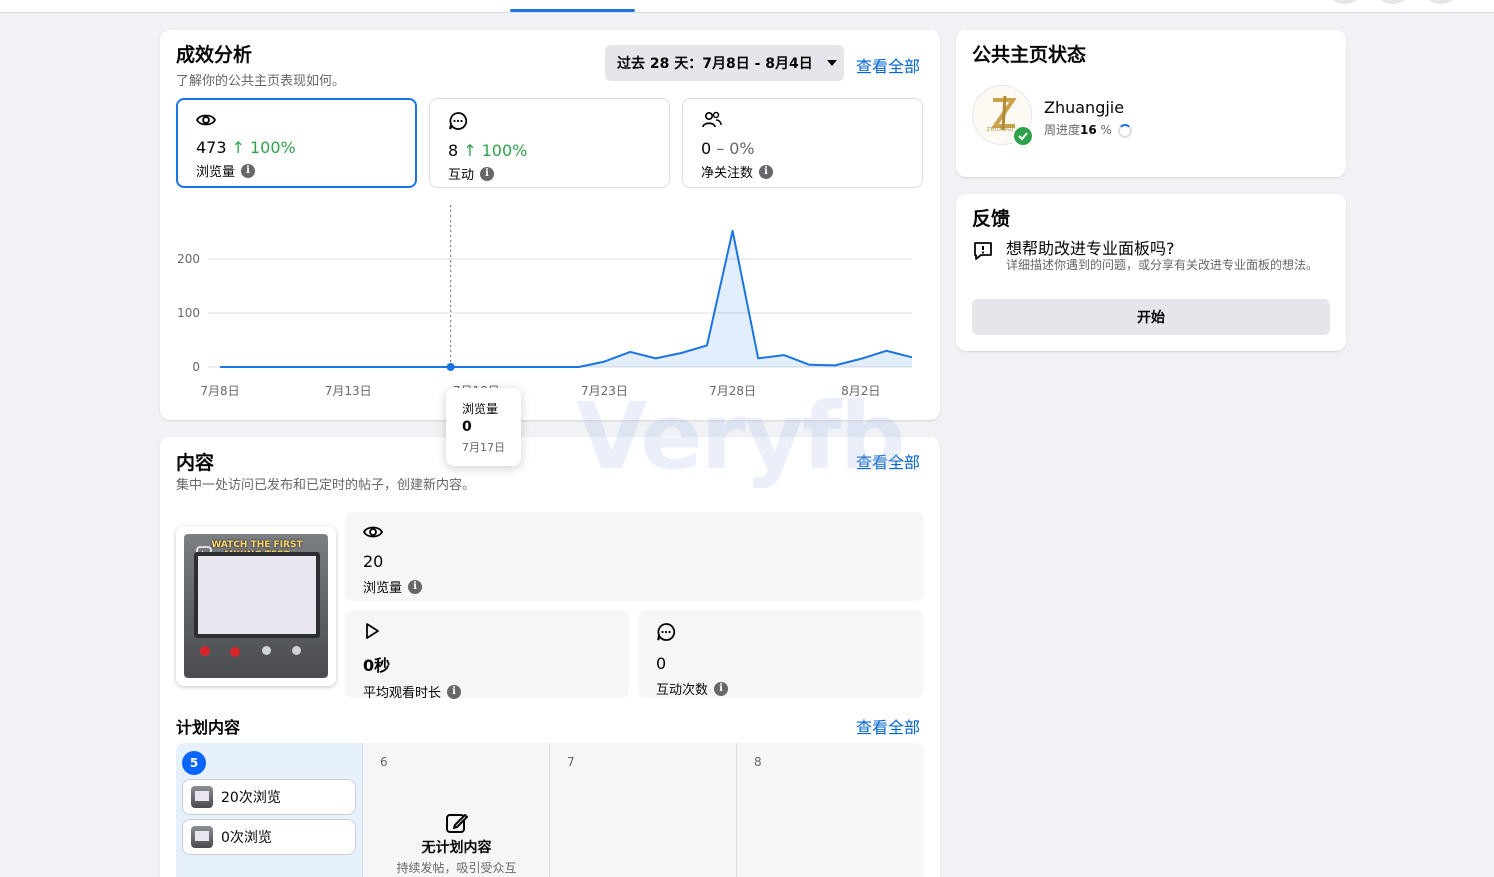 This screenshot has height=877, width=1494. What do you see at coordinates (720, 148) in the screenshot?
I see `dash-icon: –` at bounding box center [720, 148].